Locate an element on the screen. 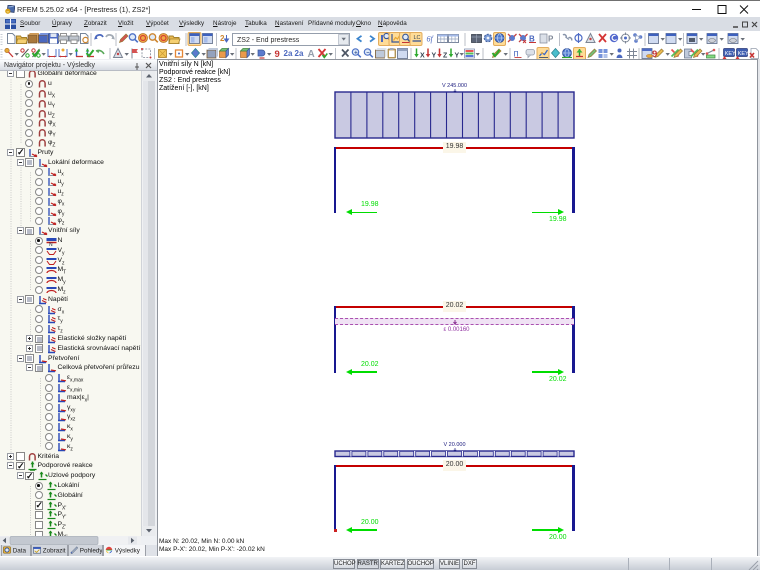 This screenshot has width=760, height=570. svg-text: 6f is located at coordinates (431, 39).